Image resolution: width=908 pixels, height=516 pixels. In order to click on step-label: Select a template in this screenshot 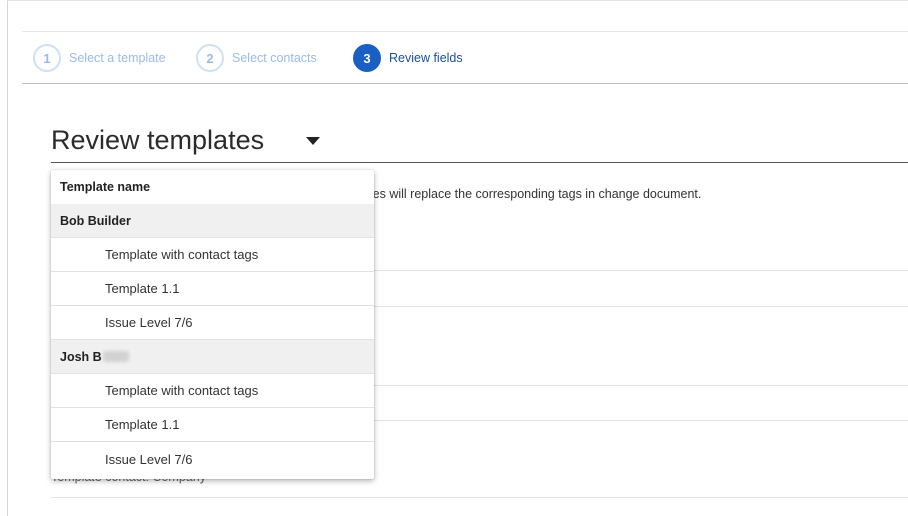, I will do `click(117, 58)`.